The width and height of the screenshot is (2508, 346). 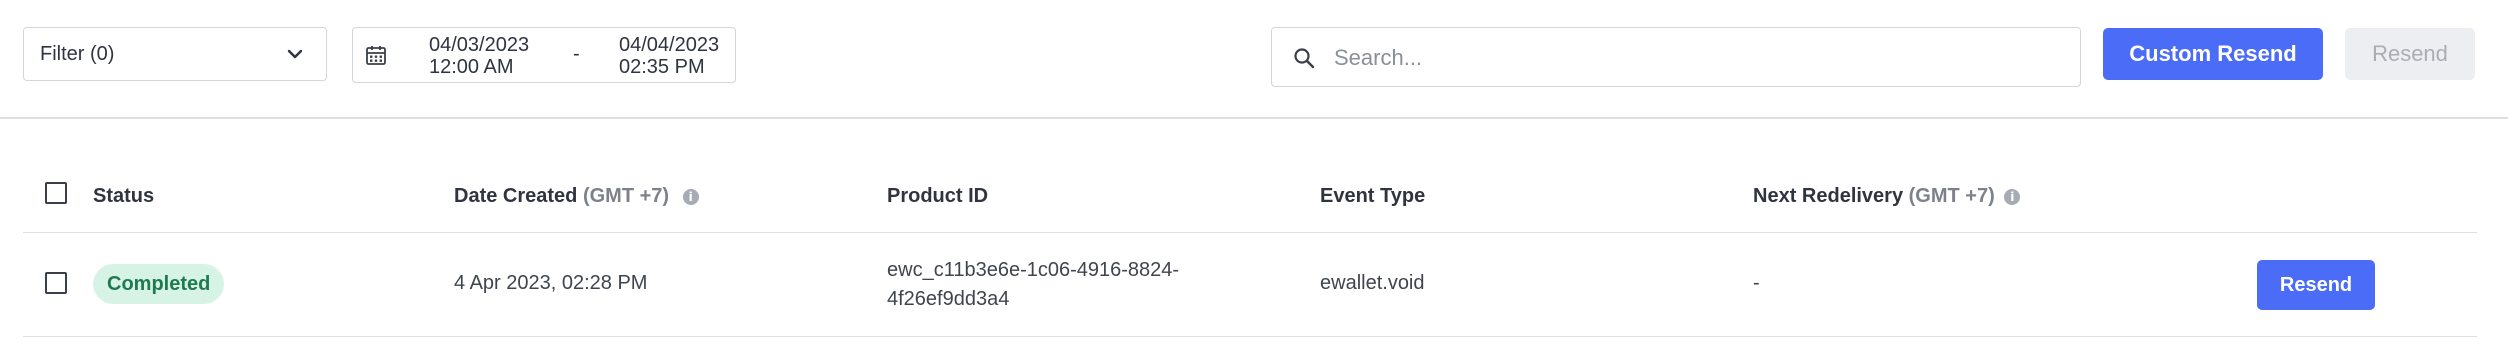 I want to click on column-next-redelivery: Next Redelivery (GMT +7) i, so click(x=1887, y=196).